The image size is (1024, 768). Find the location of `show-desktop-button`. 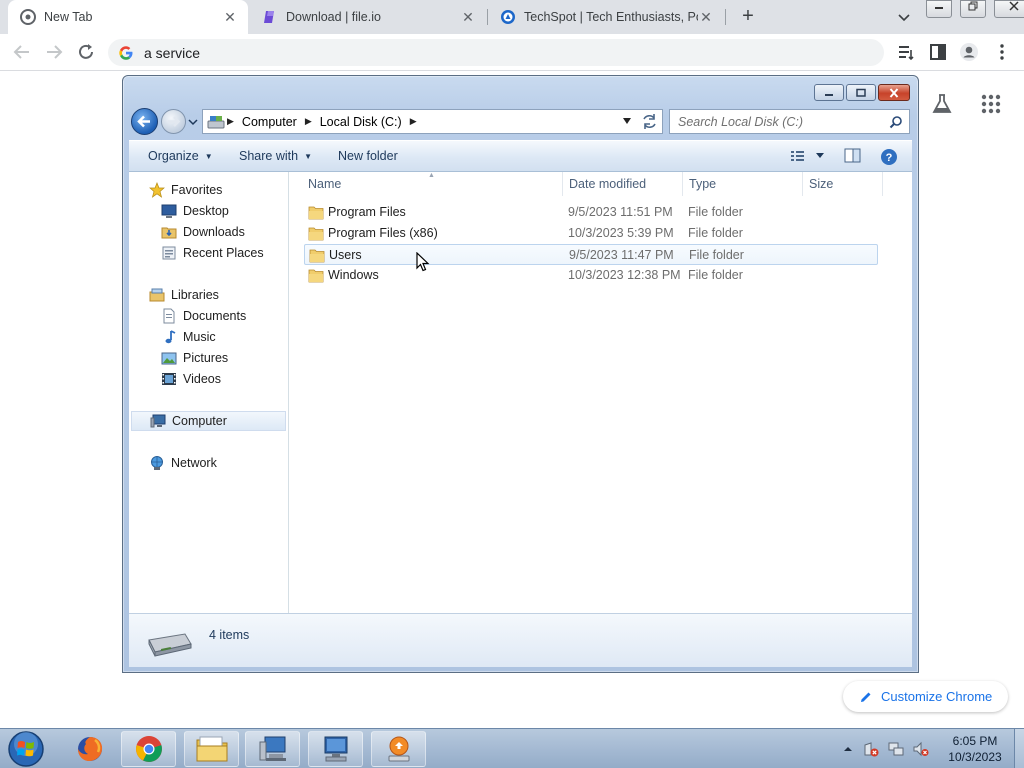

show-desktop-button is located at coordinates (1019, 748).